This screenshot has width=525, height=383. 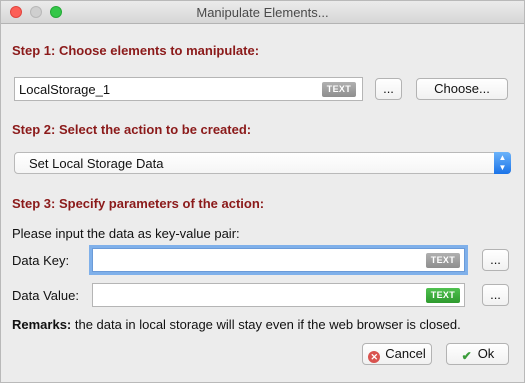 I want to click on data-key-label: Data Key:, so click(x=41, y=260).